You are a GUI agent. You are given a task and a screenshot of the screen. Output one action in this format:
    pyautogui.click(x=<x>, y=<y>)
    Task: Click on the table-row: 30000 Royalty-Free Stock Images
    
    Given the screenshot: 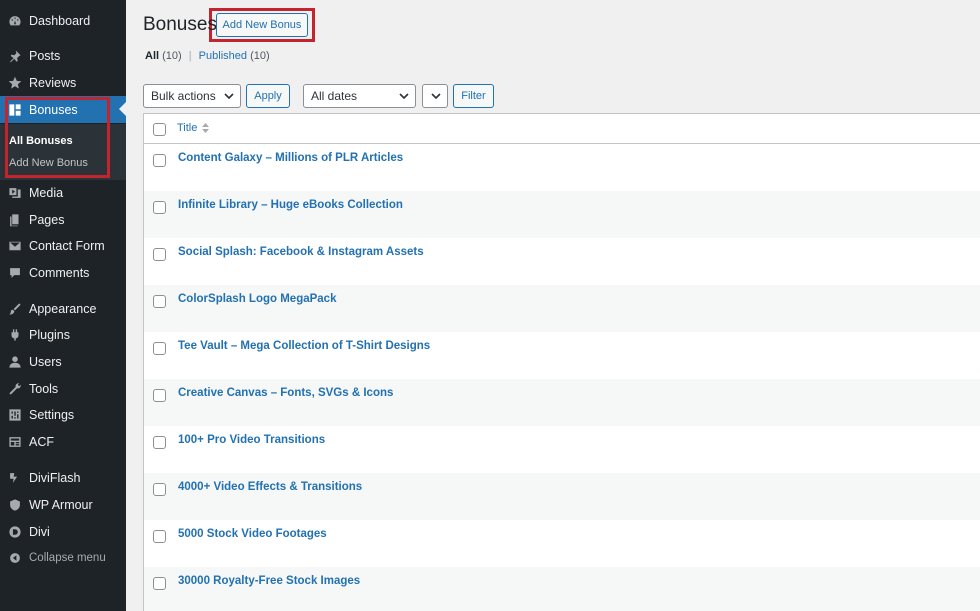 What is the action you would take?
    pyautogui.click(x=562, y=589)
    